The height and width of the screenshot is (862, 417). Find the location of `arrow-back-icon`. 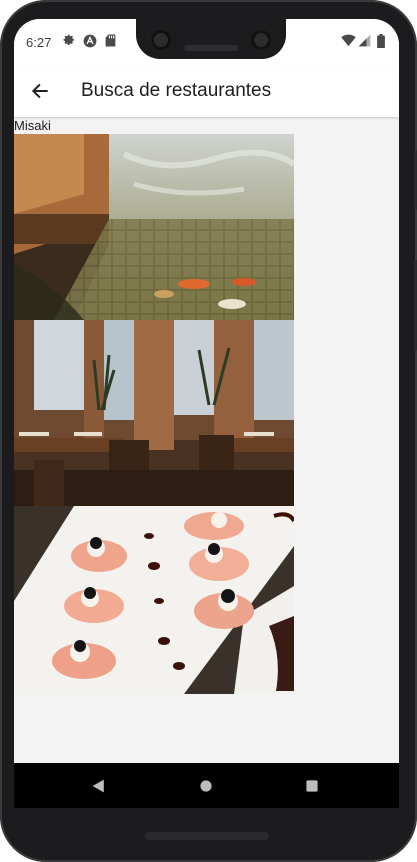

arrow-back-icon is located at coordinates (39, 91).